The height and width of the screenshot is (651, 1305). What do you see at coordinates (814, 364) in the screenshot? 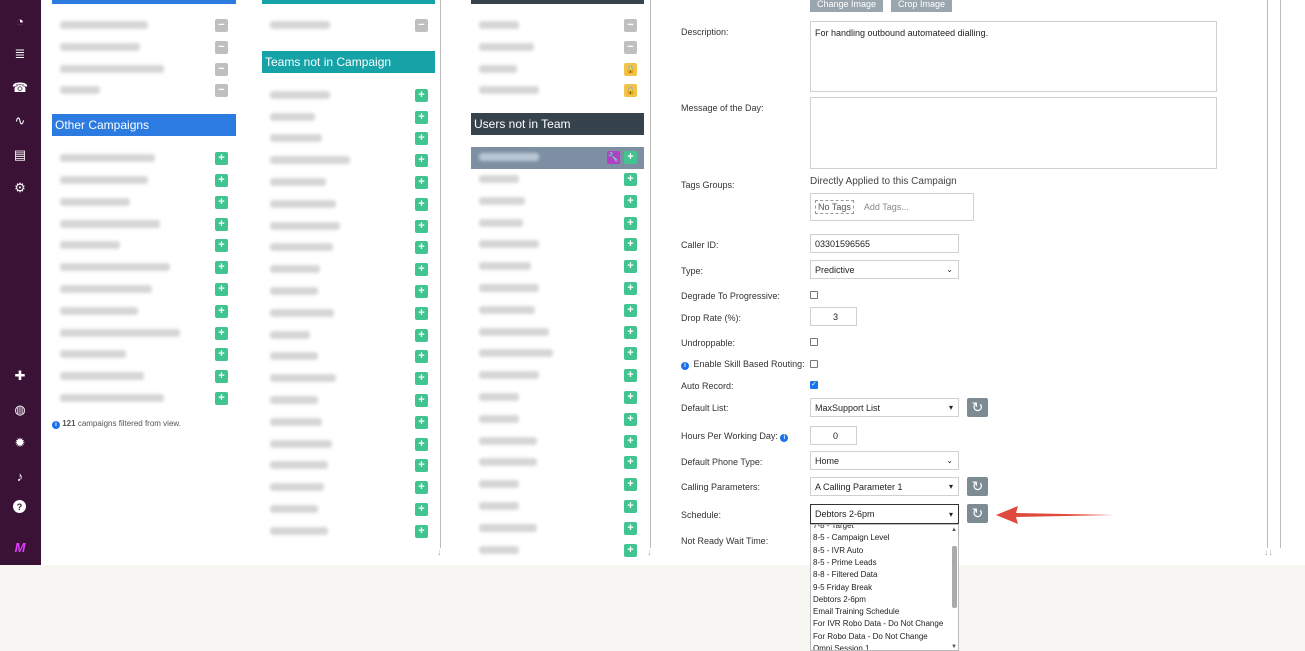
I see `skill-routing-checkbox` at bounding box center [814, 364].